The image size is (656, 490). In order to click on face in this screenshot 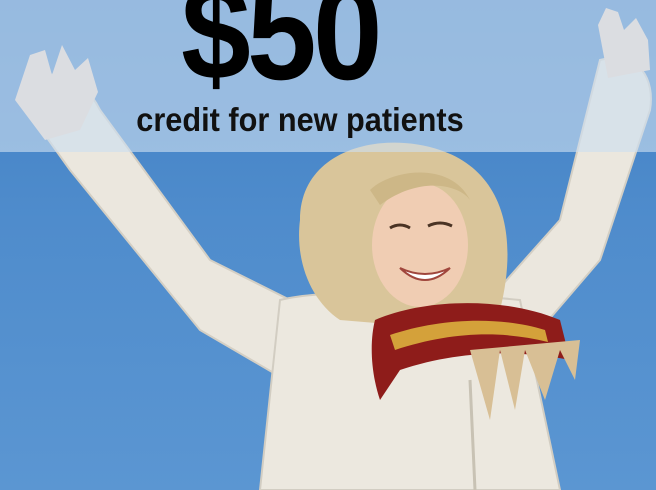, I will do `click(420, 245)`.